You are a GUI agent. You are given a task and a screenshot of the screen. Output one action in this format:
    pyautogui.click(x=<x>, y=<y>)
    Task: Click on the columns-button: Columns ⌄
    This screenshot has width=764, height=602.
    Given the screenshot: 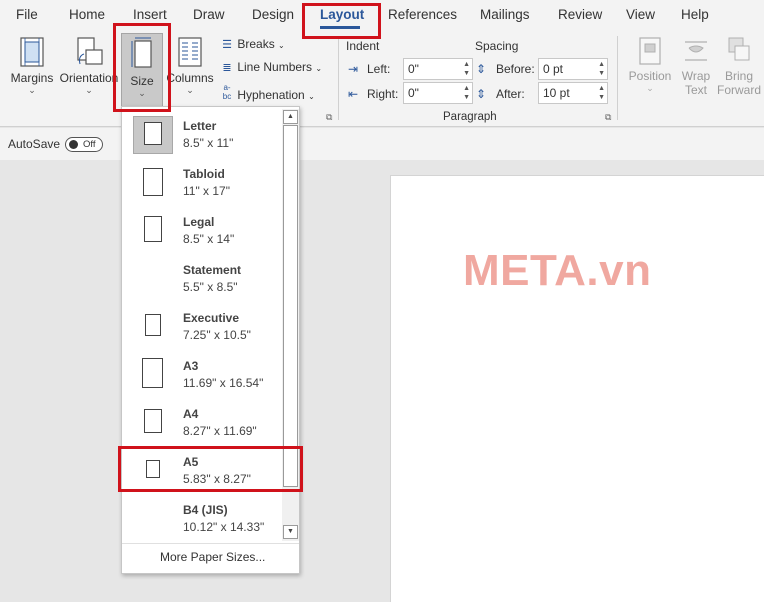 What is the action you would take?
    pyautogui.click(x=190, y=65)
    